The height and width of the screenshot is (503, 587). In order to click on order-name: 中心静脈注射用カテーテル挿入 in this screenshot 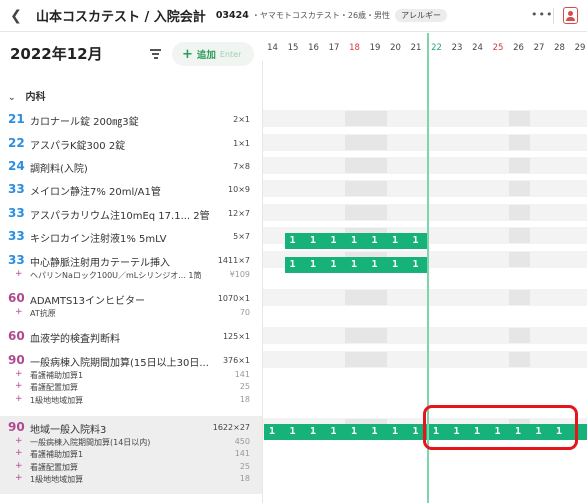, I will do `click(100, 263)`.